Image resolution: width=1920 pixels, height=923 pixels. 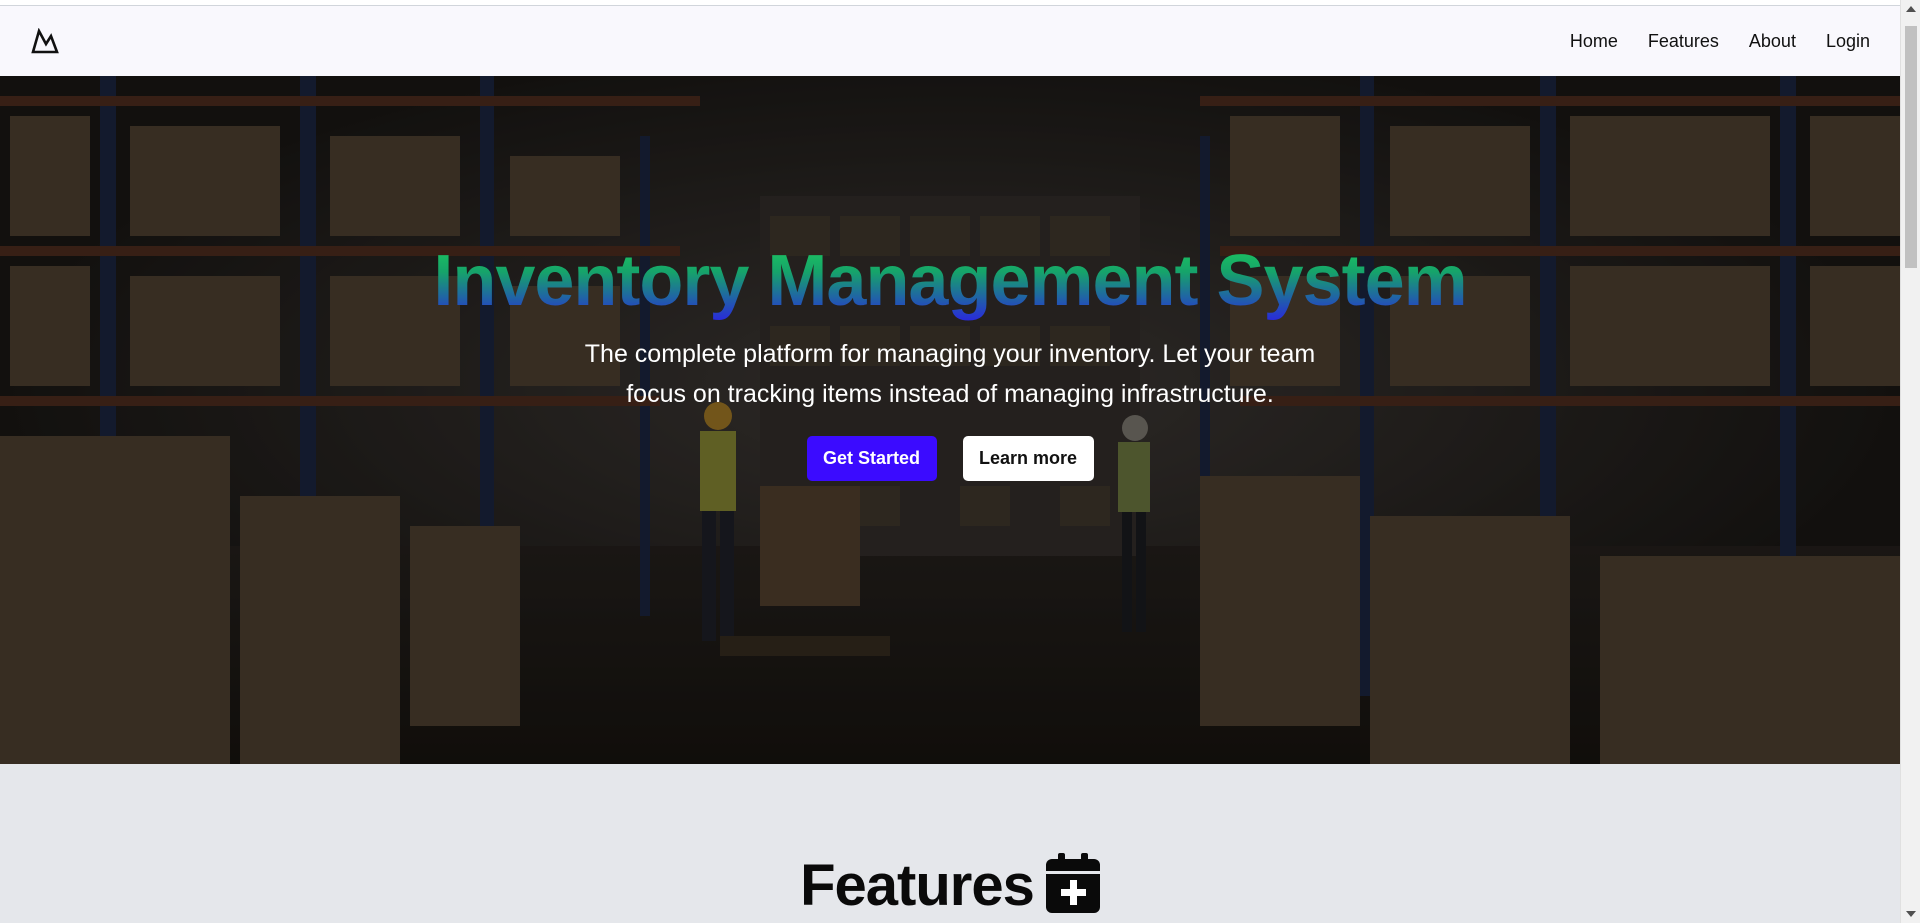 I want to click on nav-link-home: Home, so click(x=1594, y=41).